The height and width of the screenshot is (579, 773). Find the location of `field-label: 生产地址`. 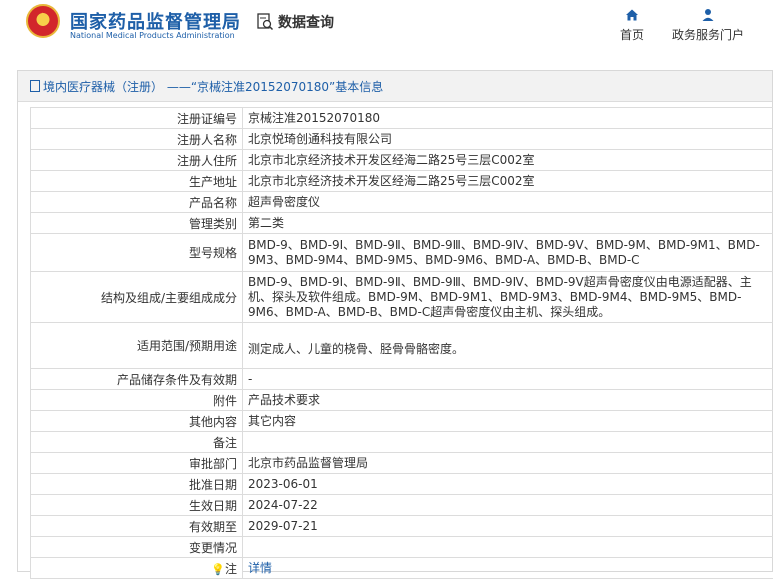

field-label: 生产地址 is located at coordinates (137, 181).